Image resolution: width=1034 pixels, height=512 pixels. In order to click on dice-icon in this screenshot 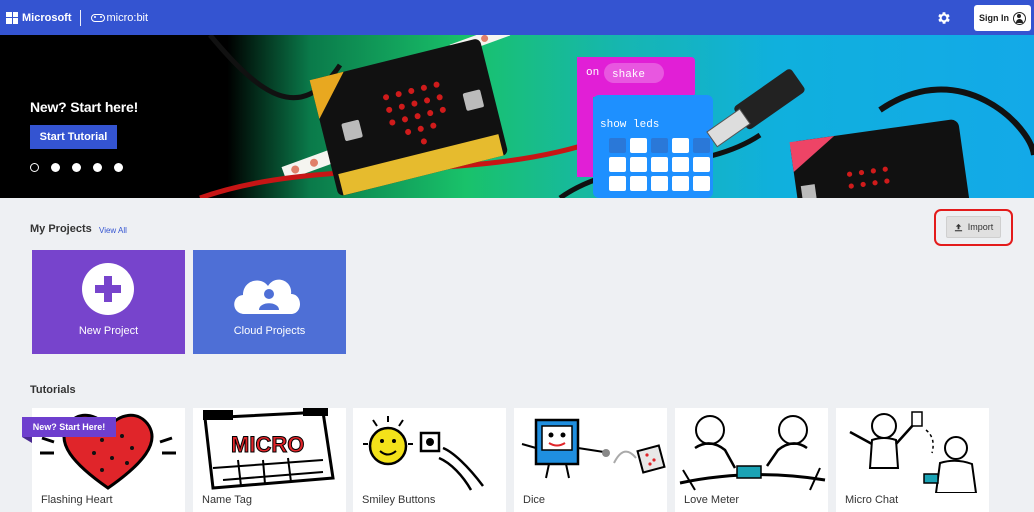, I will do `click(593, 448)`.